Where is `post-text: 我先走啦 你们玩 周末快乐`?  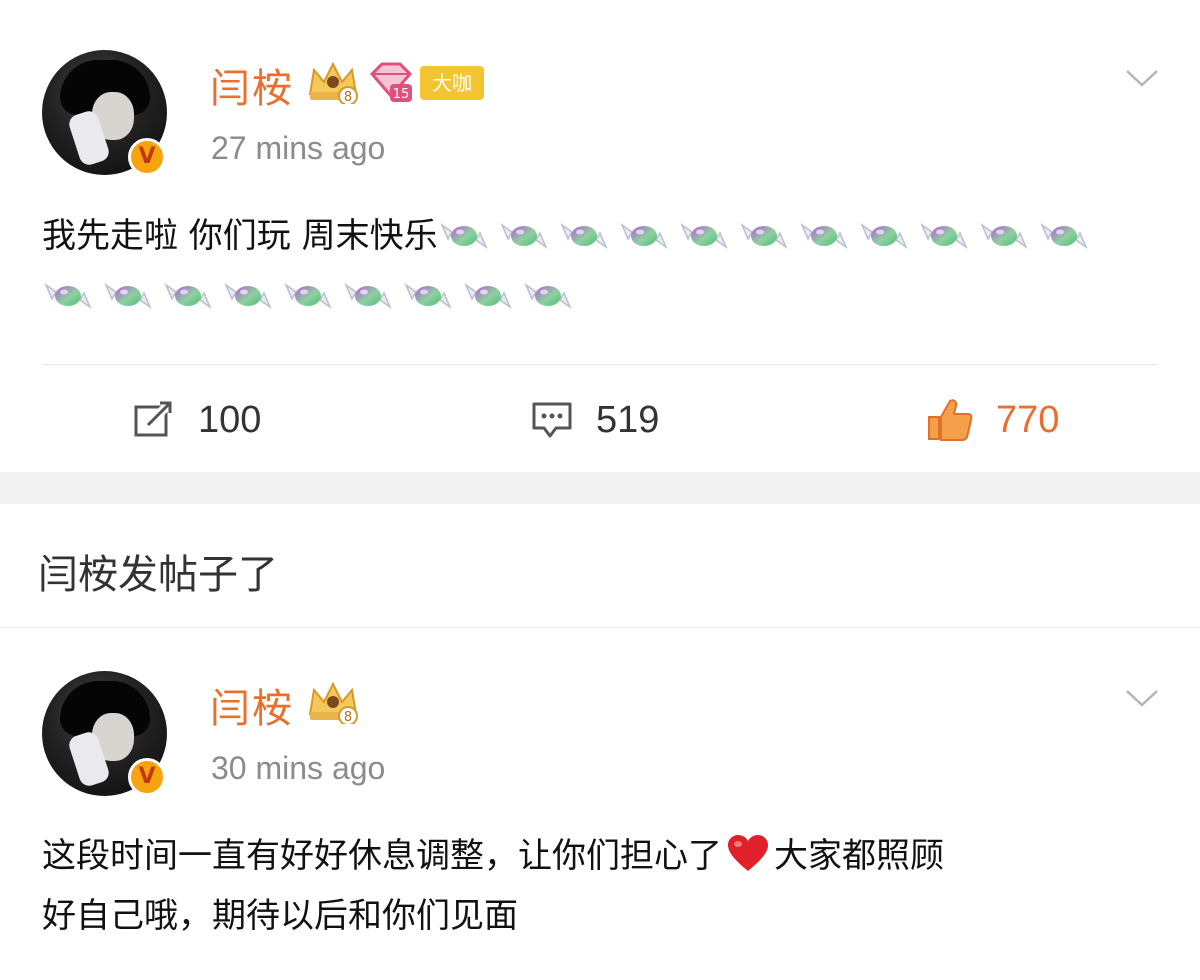 post-text: 我先走啦 你们玩 周末快乐 is located at coordinates (240, 236).